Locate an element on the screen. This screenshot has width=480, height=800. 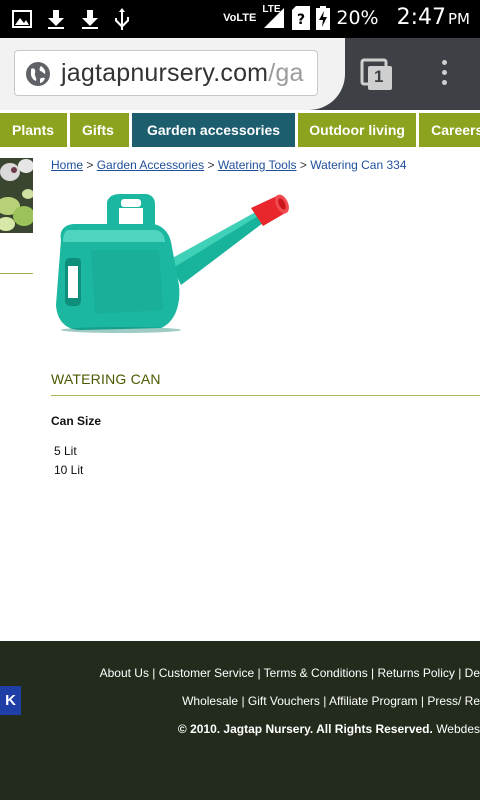
battery-percent: 20% is located at coordinates (357, 17).